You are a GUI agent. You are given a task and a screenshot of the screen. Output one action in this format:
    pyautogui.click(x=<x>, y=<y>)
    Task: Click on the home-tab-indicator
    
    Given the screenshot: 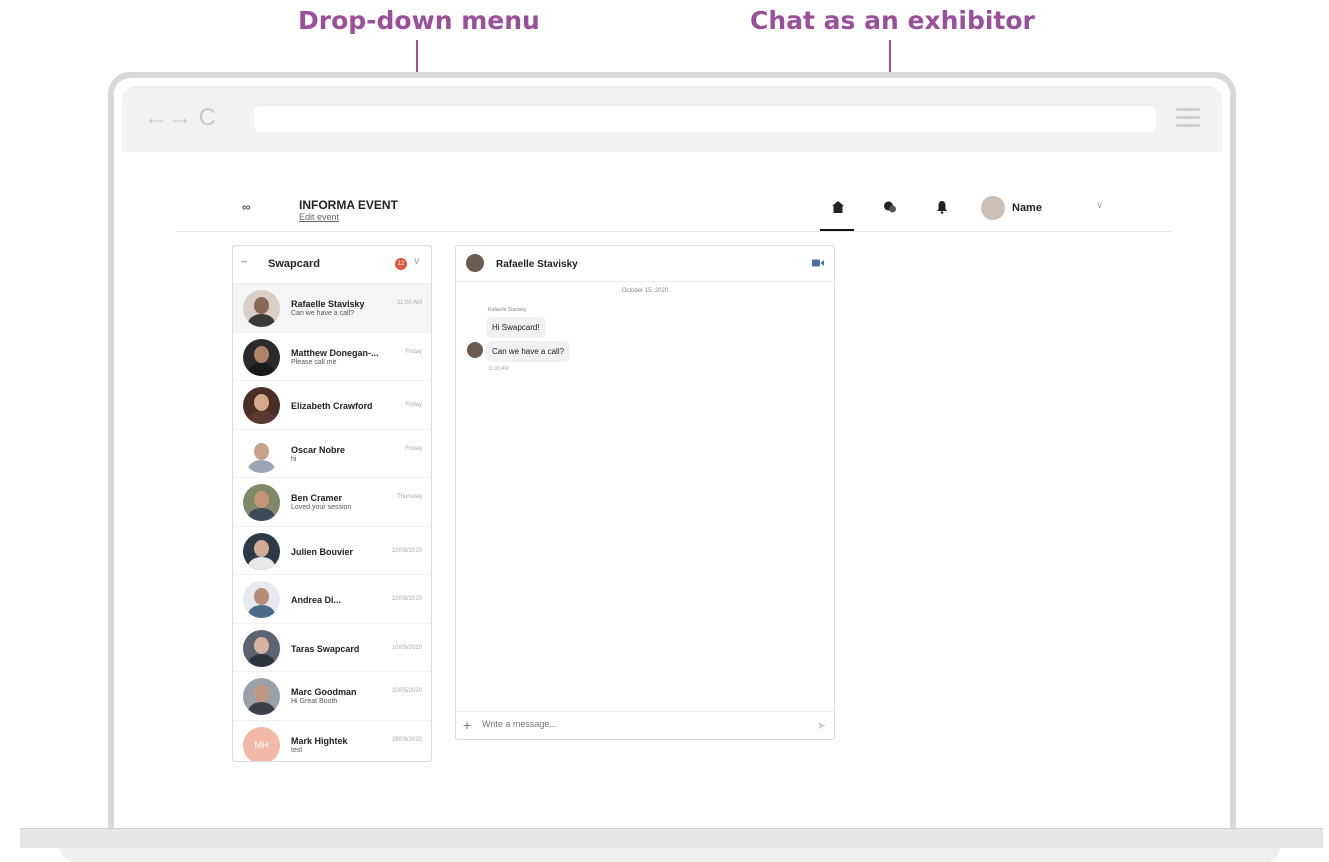 What is the action you would take?
    pyautogui.click(x=837, y=230)
    